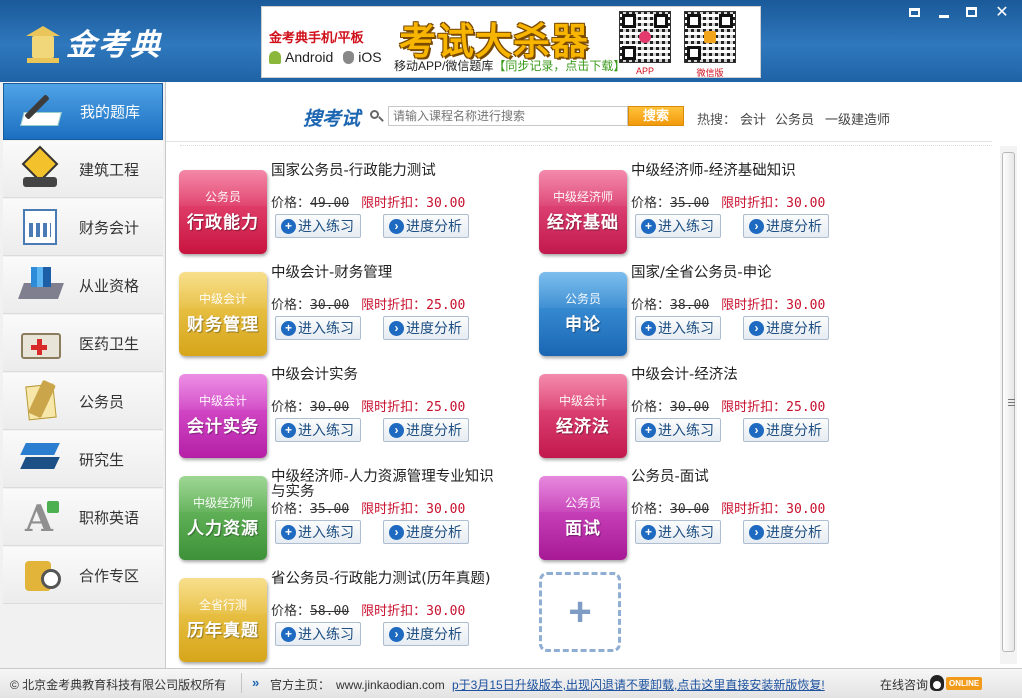  Describe the element at coordinates (645, 37) in the screenshot. I see `app-qr-code-icon` at that location.